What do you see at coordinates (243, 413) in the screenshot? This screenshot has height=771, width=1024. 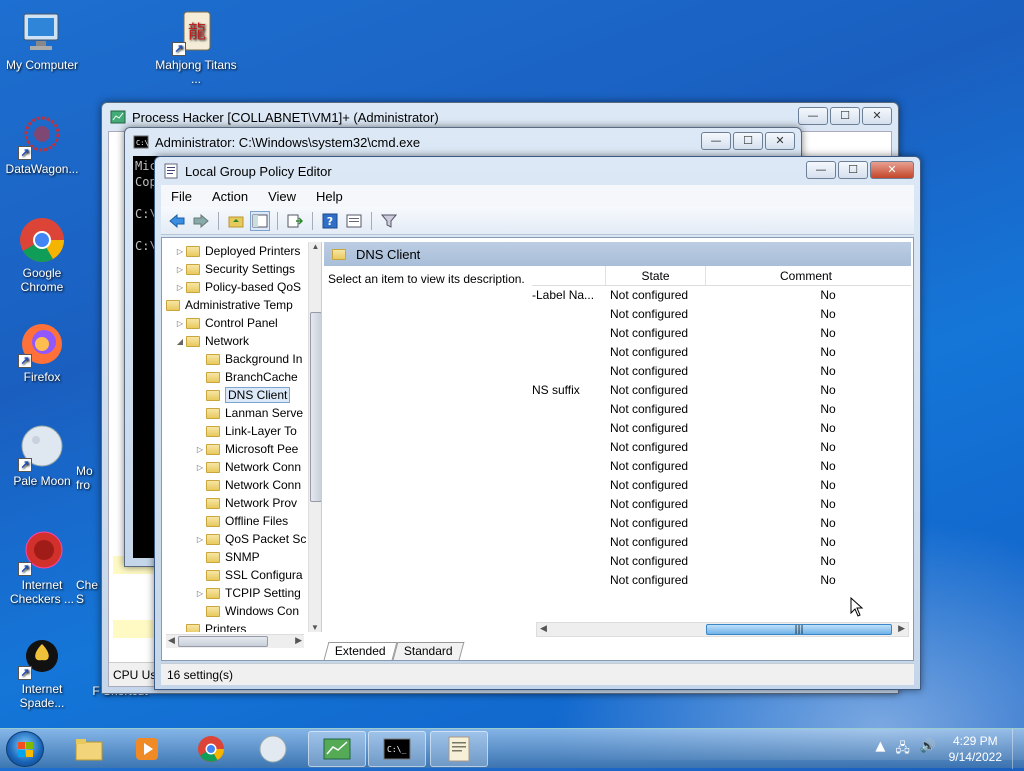 I see `tree-item: Lanman Serve` at bounding box center [243, 413].